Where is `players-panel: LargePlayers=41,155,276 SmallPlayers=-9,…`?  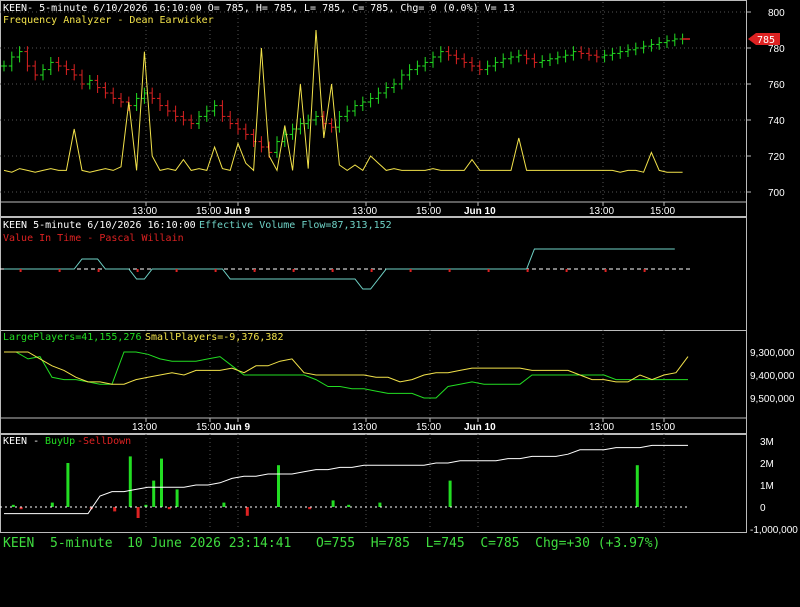
players-panel: LargePlayers=41,155,276 SmallPlayers=-9,… is located at coordinates (399, 368).